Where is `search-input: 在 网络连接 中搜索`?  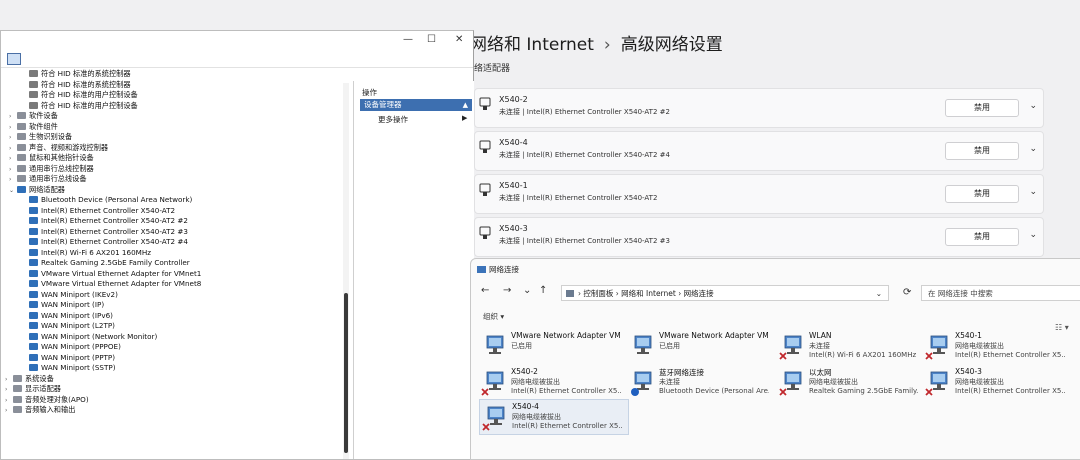
search-input: 在 网络连接 中搜索 is located at coordinates (1000, 293).